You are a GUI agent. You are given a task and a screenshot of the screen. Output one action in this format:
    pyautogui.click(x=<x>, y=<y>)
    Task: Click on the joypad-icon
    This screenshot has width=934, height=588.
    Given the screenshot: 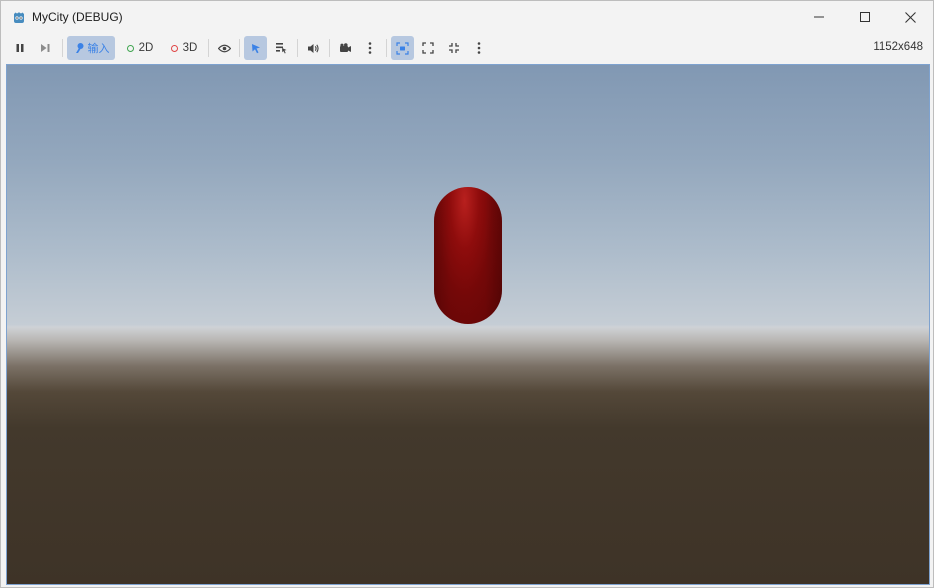 What is the action you would take?
    pyautogui.click(x=79, y=48)
    